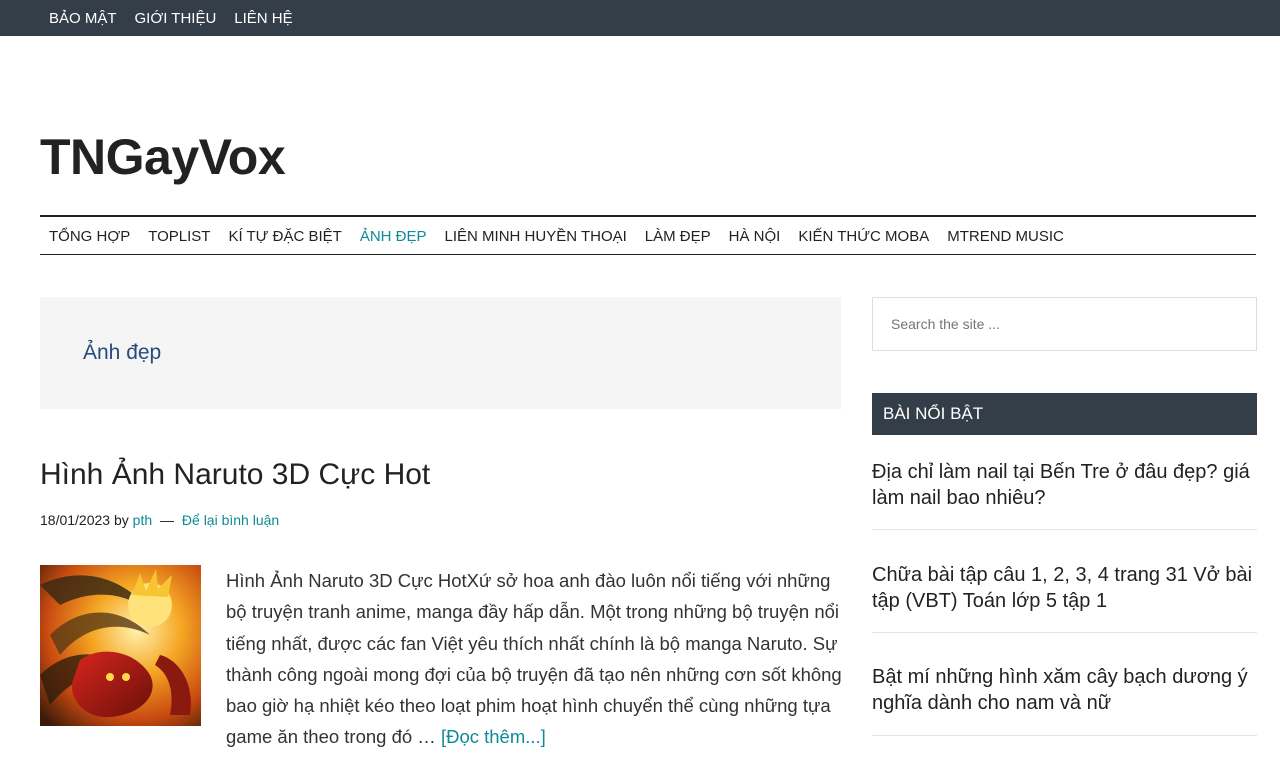  Describe the element at coordinates (163, 157) in the screenshot. I see `site-title: TNGayVox` at that location.